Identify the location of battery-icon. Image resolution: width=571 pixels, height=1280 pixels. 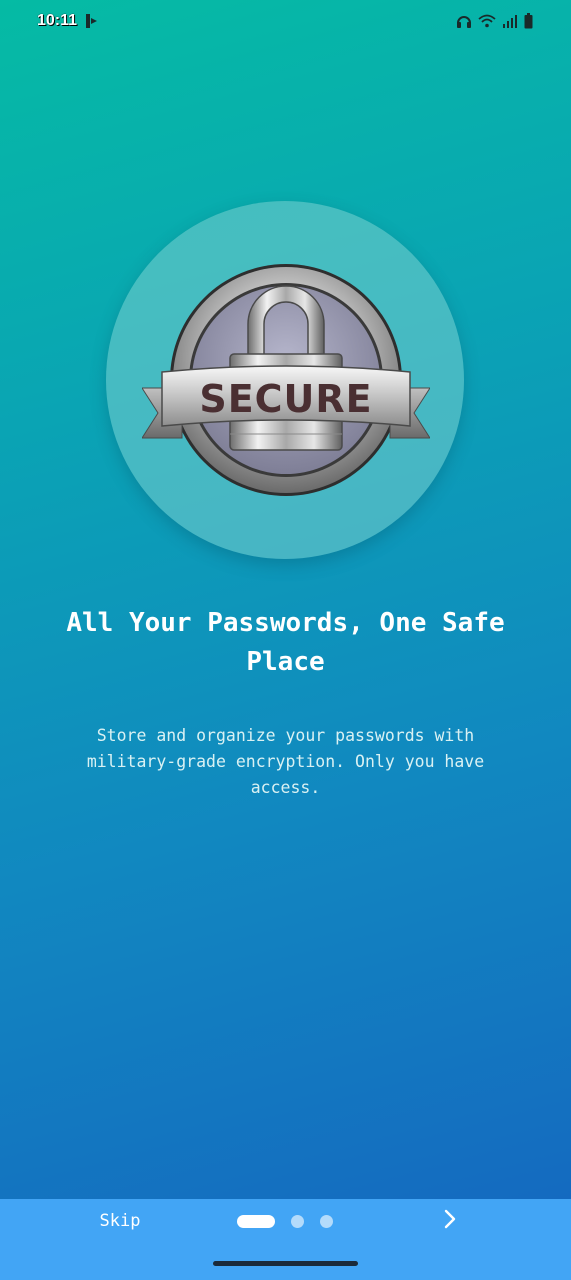
(528, 21).